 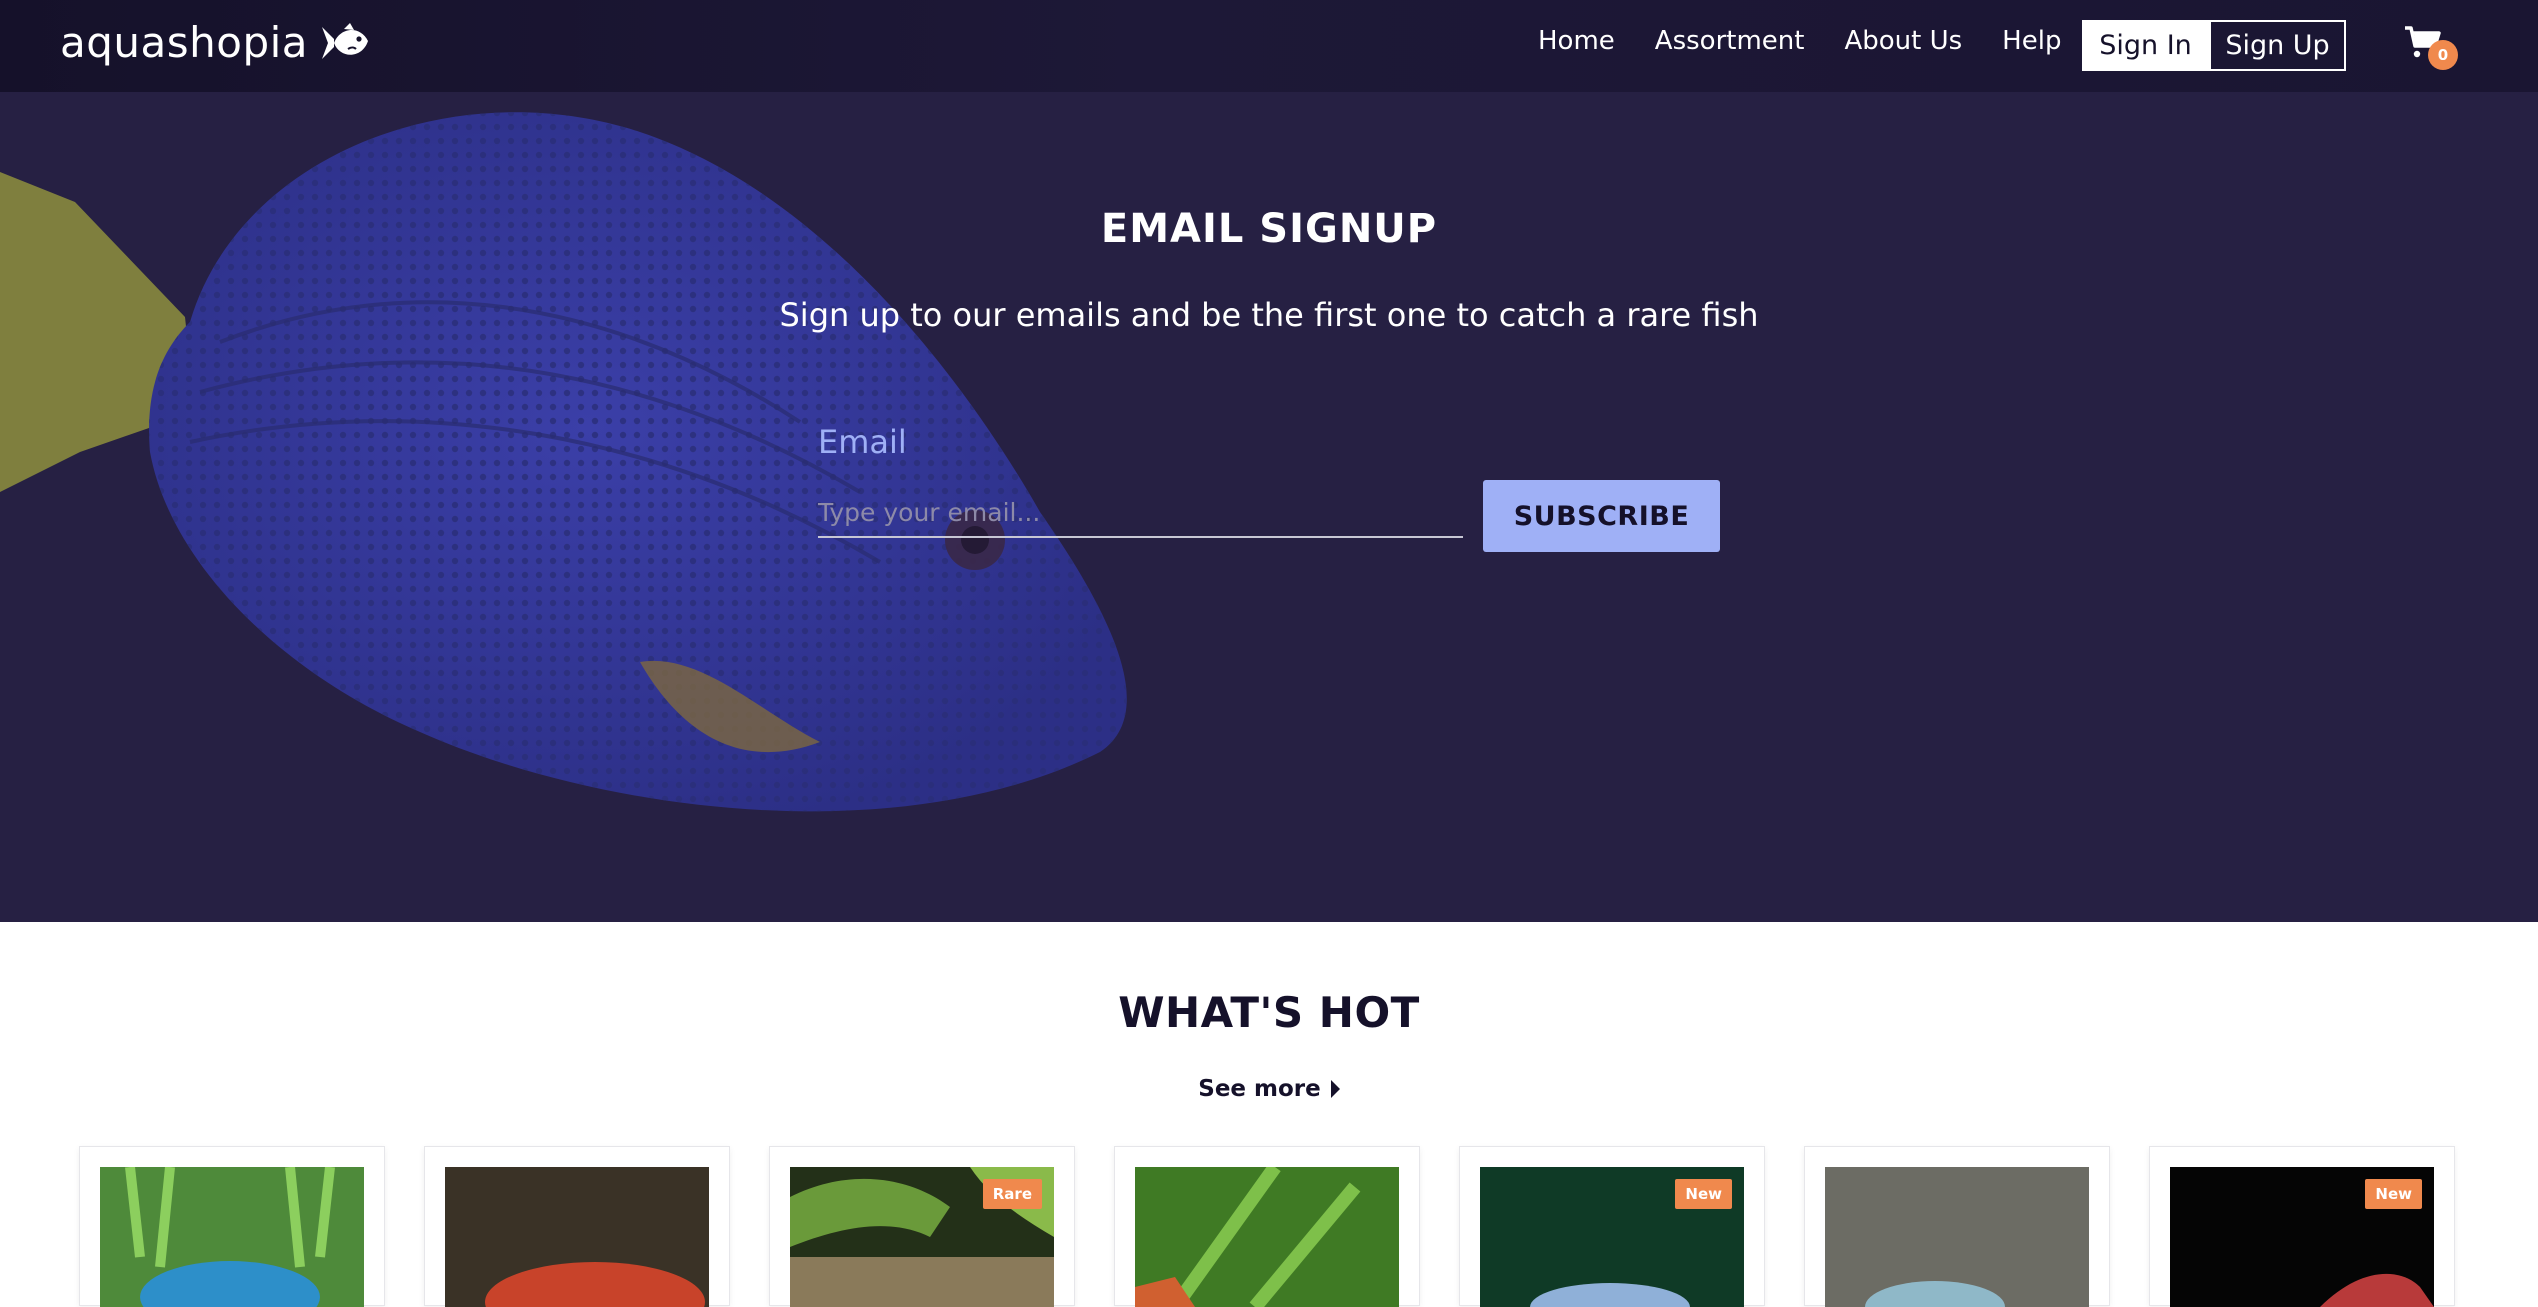 I want to click on auth-buttons: Sign In Sign Up, so click(x=2214, y=45).